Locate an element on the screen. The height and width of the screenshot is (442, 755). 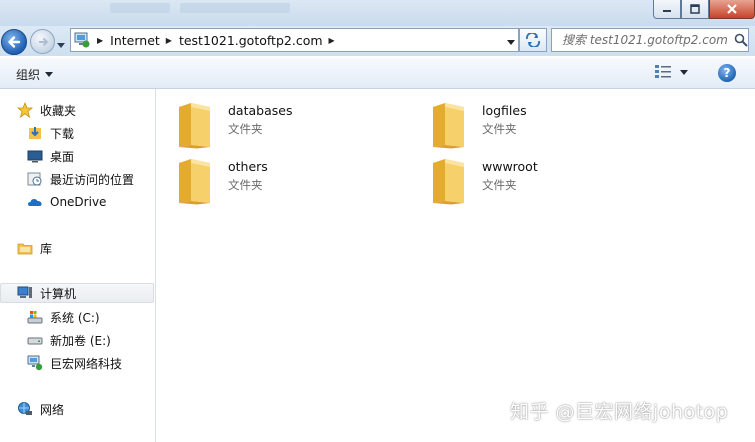
maximize-button is located at coordinates (695, 9).